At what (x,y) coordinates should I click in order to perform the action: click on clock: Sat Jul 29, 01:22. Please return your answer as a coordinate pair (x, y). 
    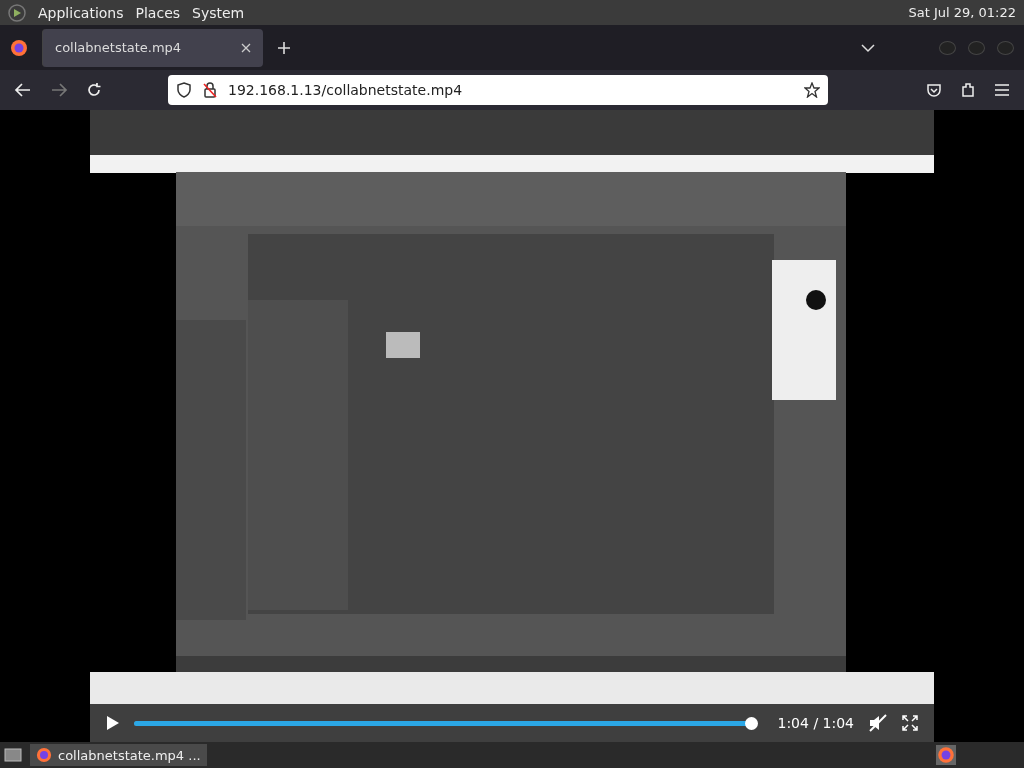
    Looking at the image, I should click on (962, 12).